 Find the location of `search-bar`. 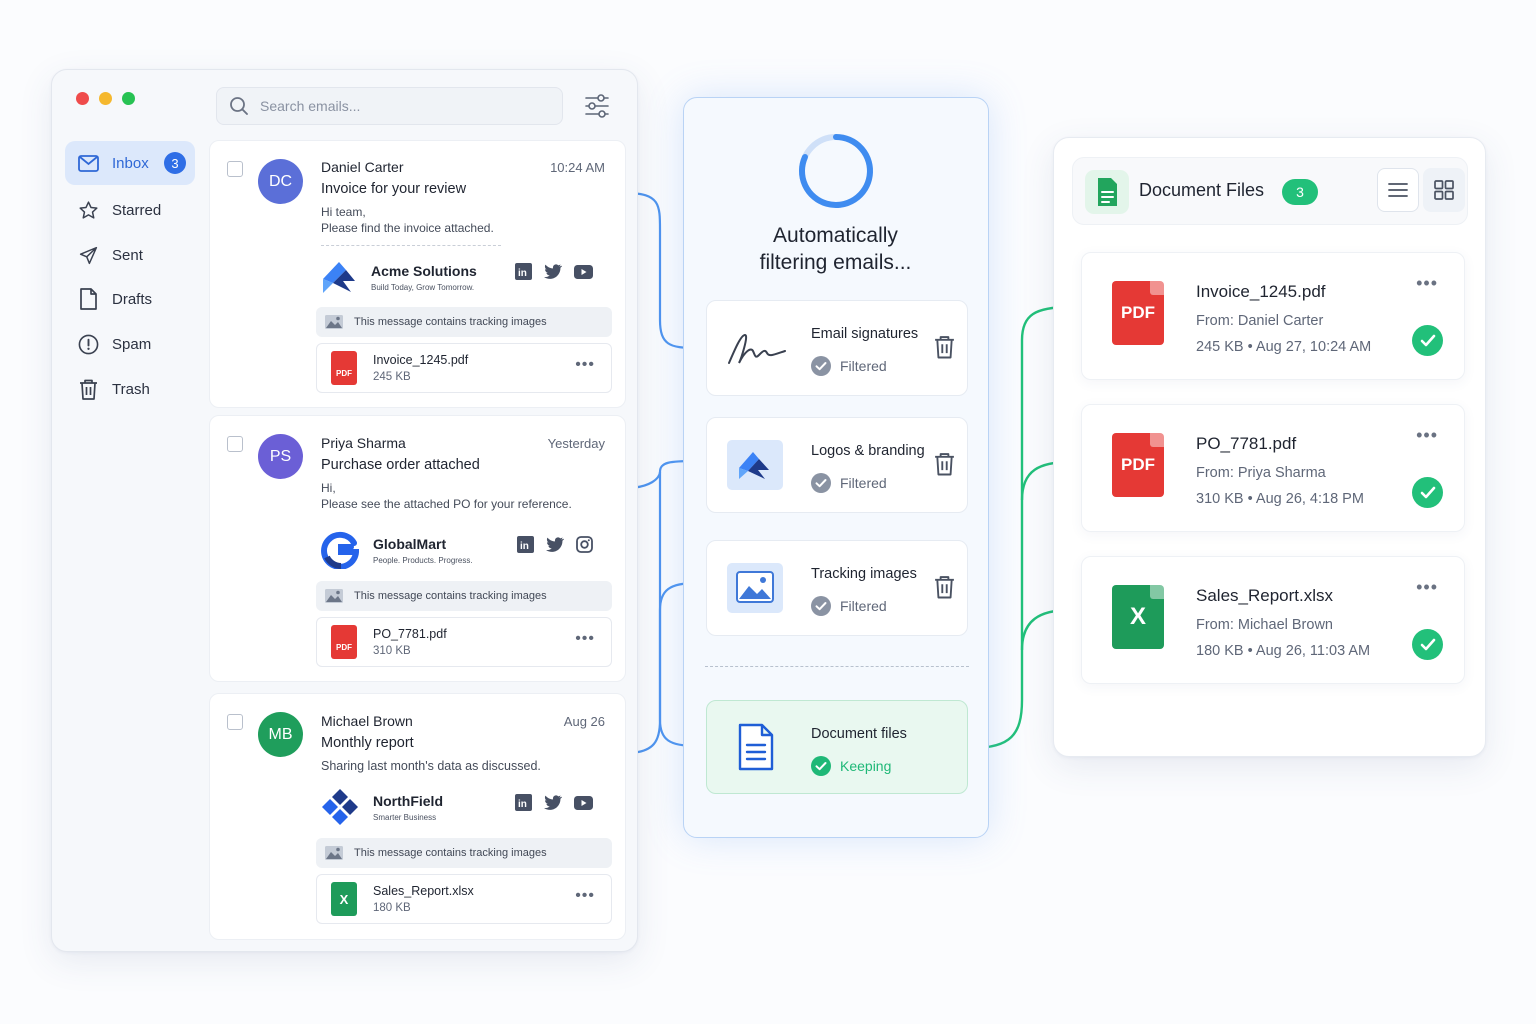

search-bar is located at coordinates (389, 106).